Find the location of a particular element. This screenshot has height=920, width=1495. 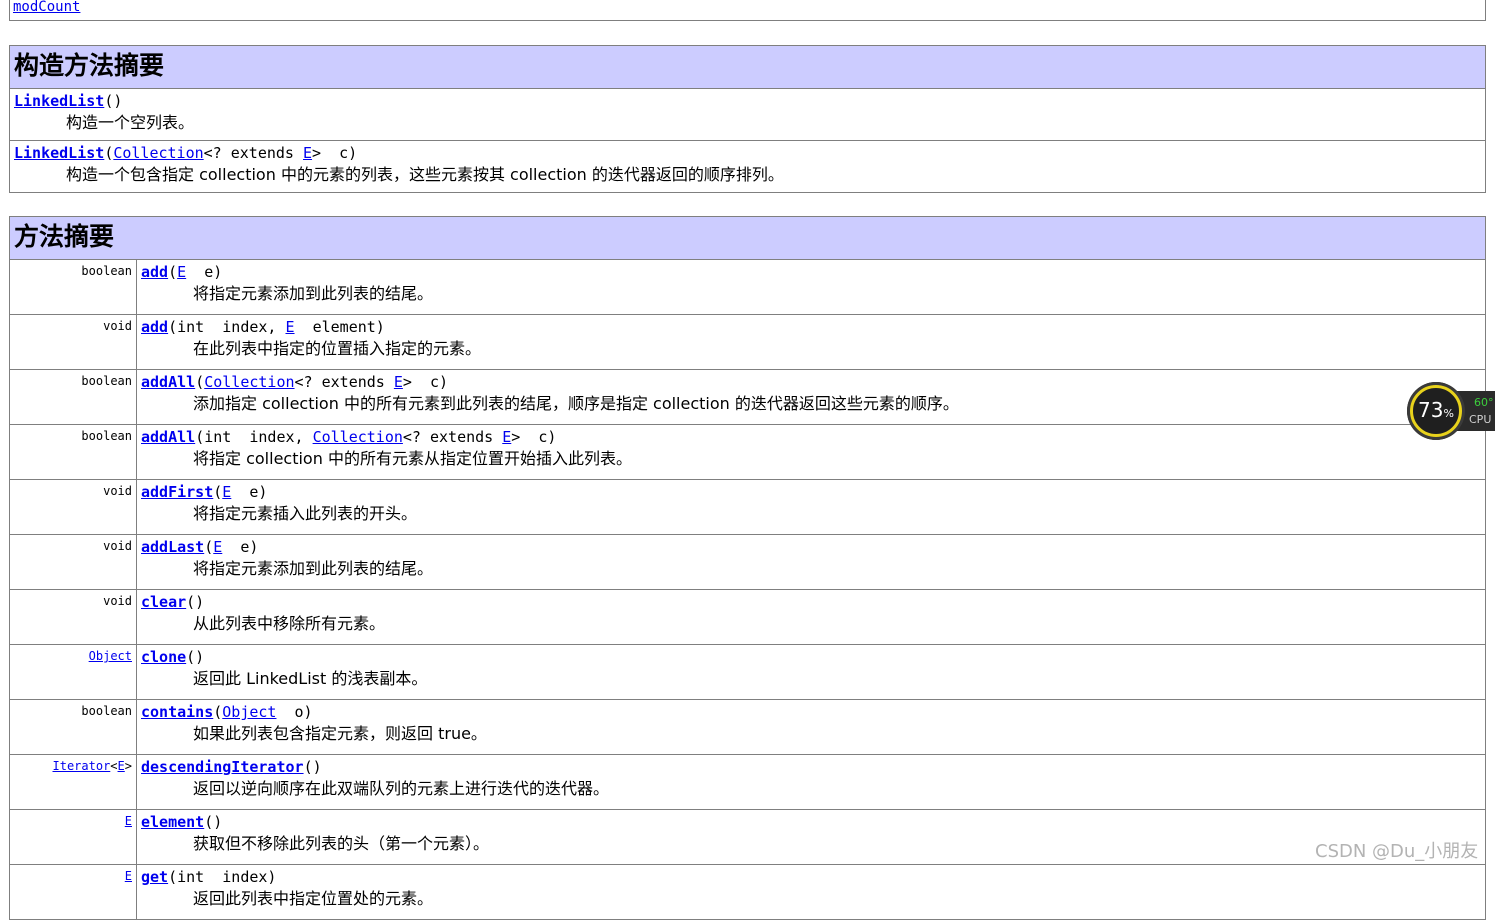

method-signature: descendingIterator() is located at coordinates (231, 767).